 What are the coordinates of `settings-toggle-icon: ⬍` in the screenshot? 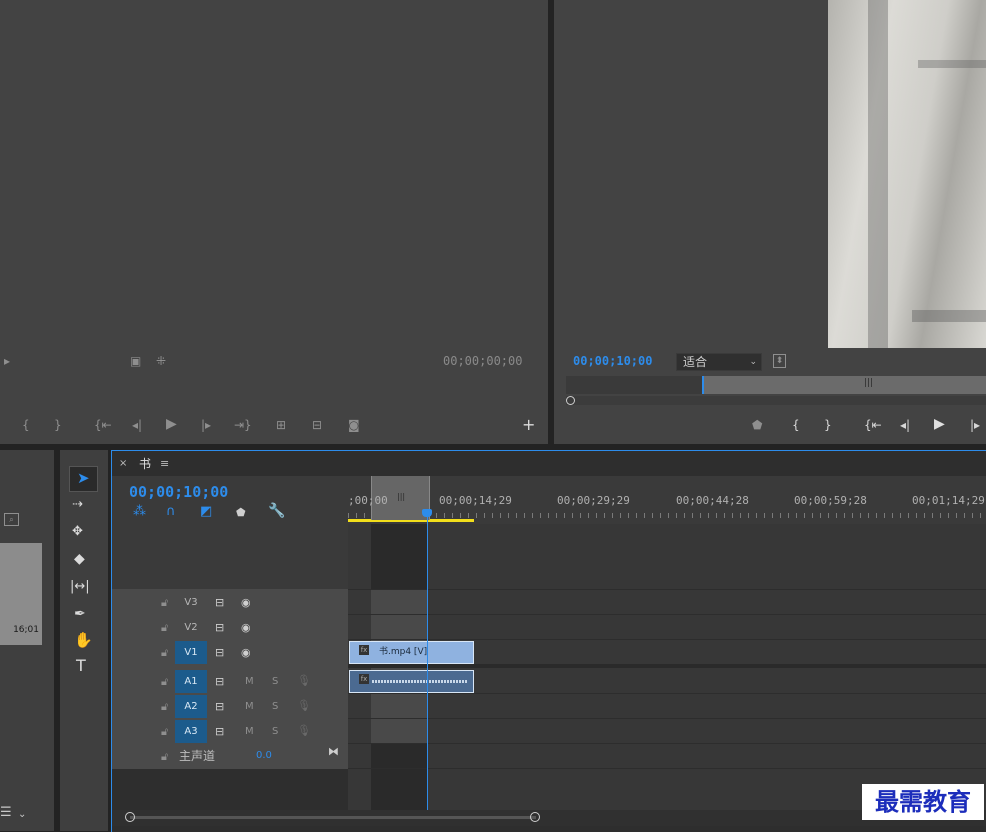 It's located at (779, 361).